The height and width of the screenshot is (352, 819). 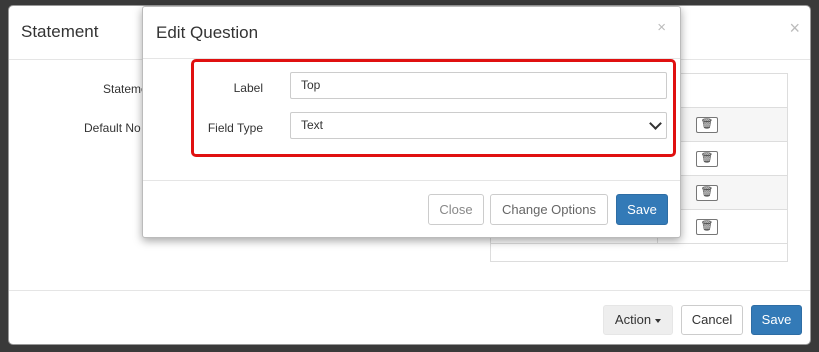 What do you see at coordinates (312, 125) in the screenshot?
I see `field-type-selected-value: Text` at bounding box center [312, 125].